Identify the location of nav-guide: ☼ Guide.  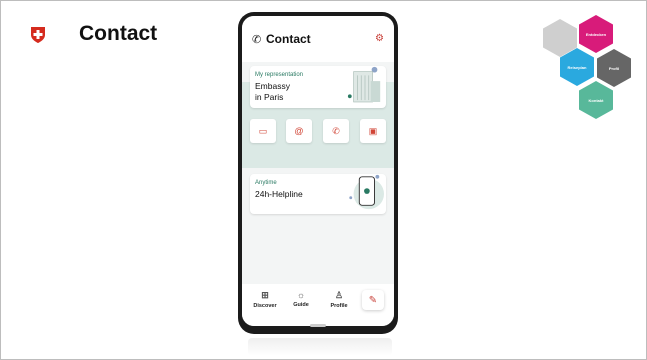
(301, 299).